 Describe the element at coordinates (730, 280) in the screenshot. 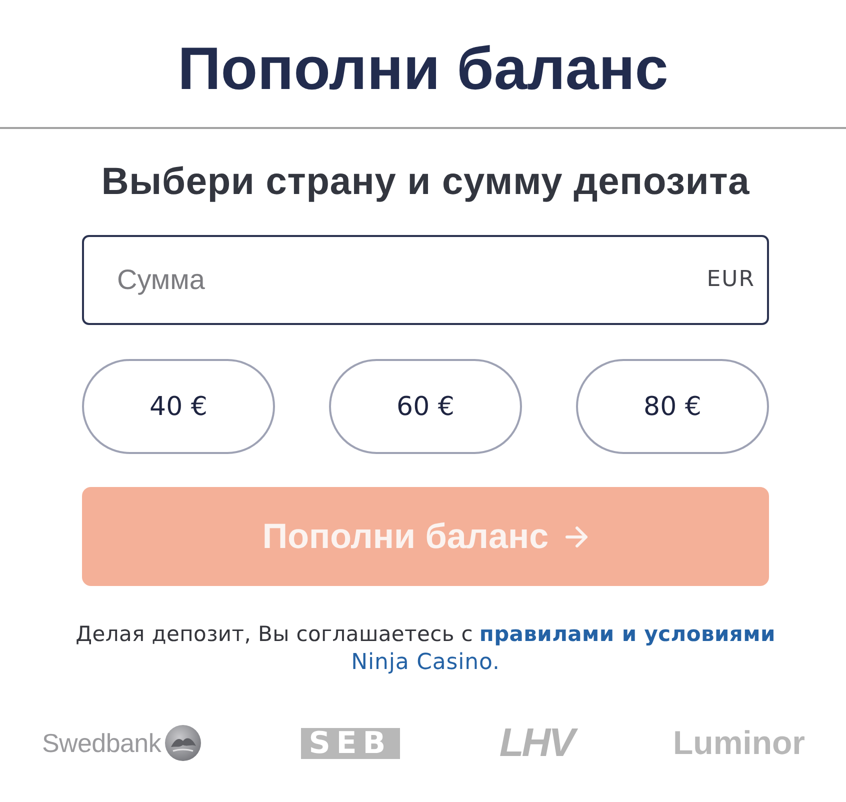

I see `currency-label: EUR` at that location.